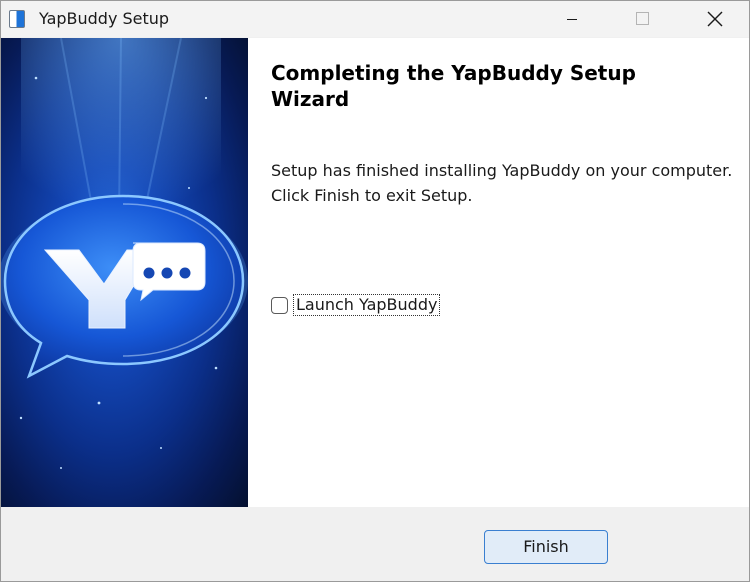 The width and height of the screenshot is (750, 582). I want to click on close-button, so click(714, 19).